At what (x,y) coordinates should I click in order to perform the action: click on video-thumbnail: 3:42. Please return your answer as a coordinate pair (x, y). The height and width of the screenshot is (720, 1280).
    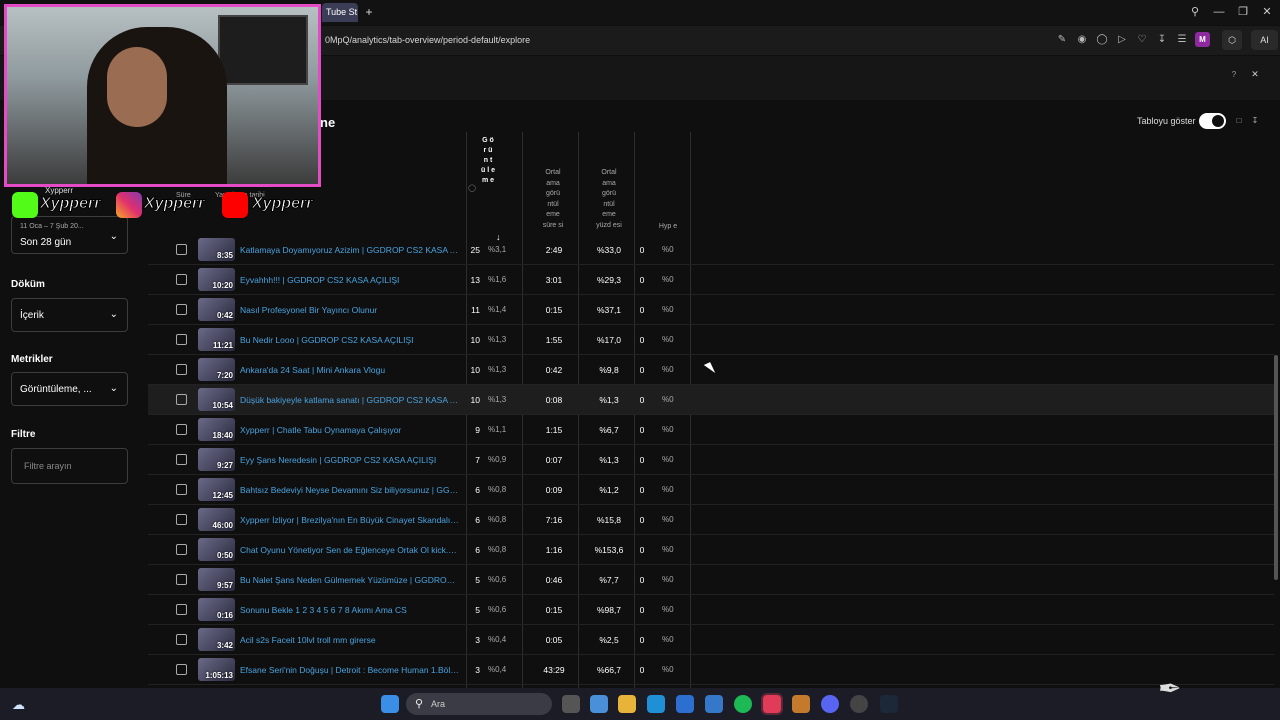
    Looking at the image, I should click on (216, 639).